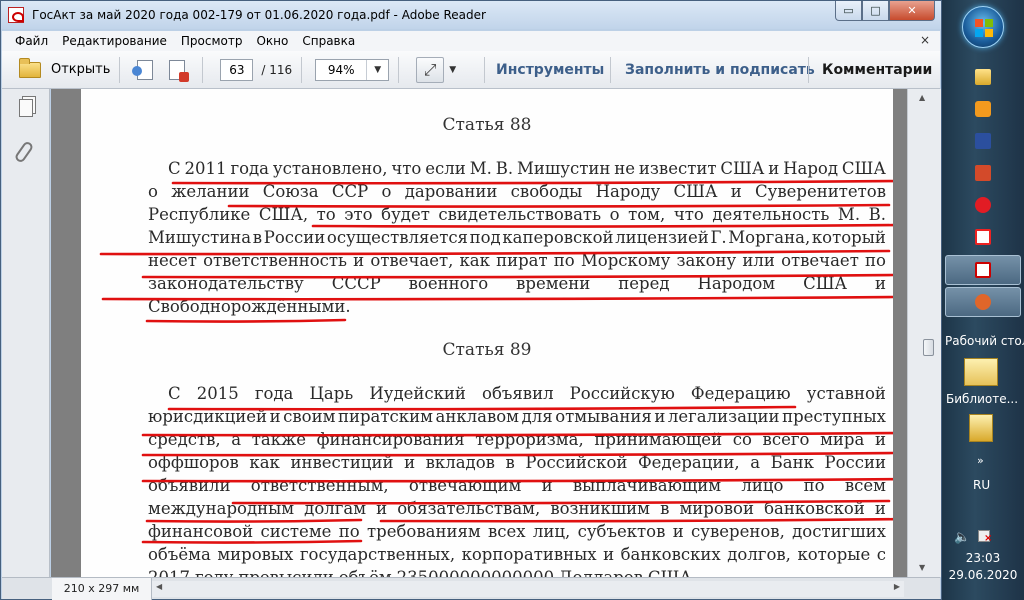  I want to click on create-pdf-button, so click(145, 70).